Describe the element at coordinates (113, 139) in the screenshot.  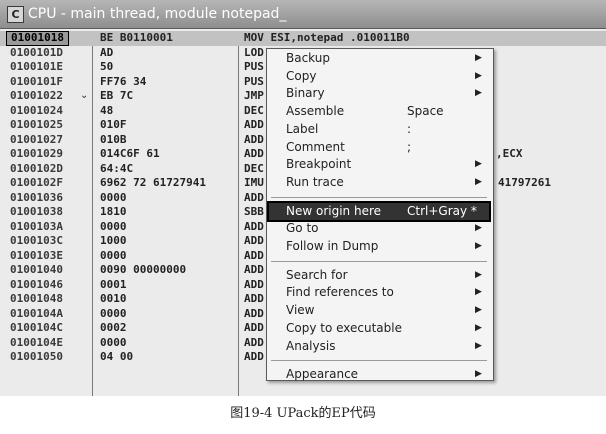
I see `hex-dump-cell: 010B` at that location.